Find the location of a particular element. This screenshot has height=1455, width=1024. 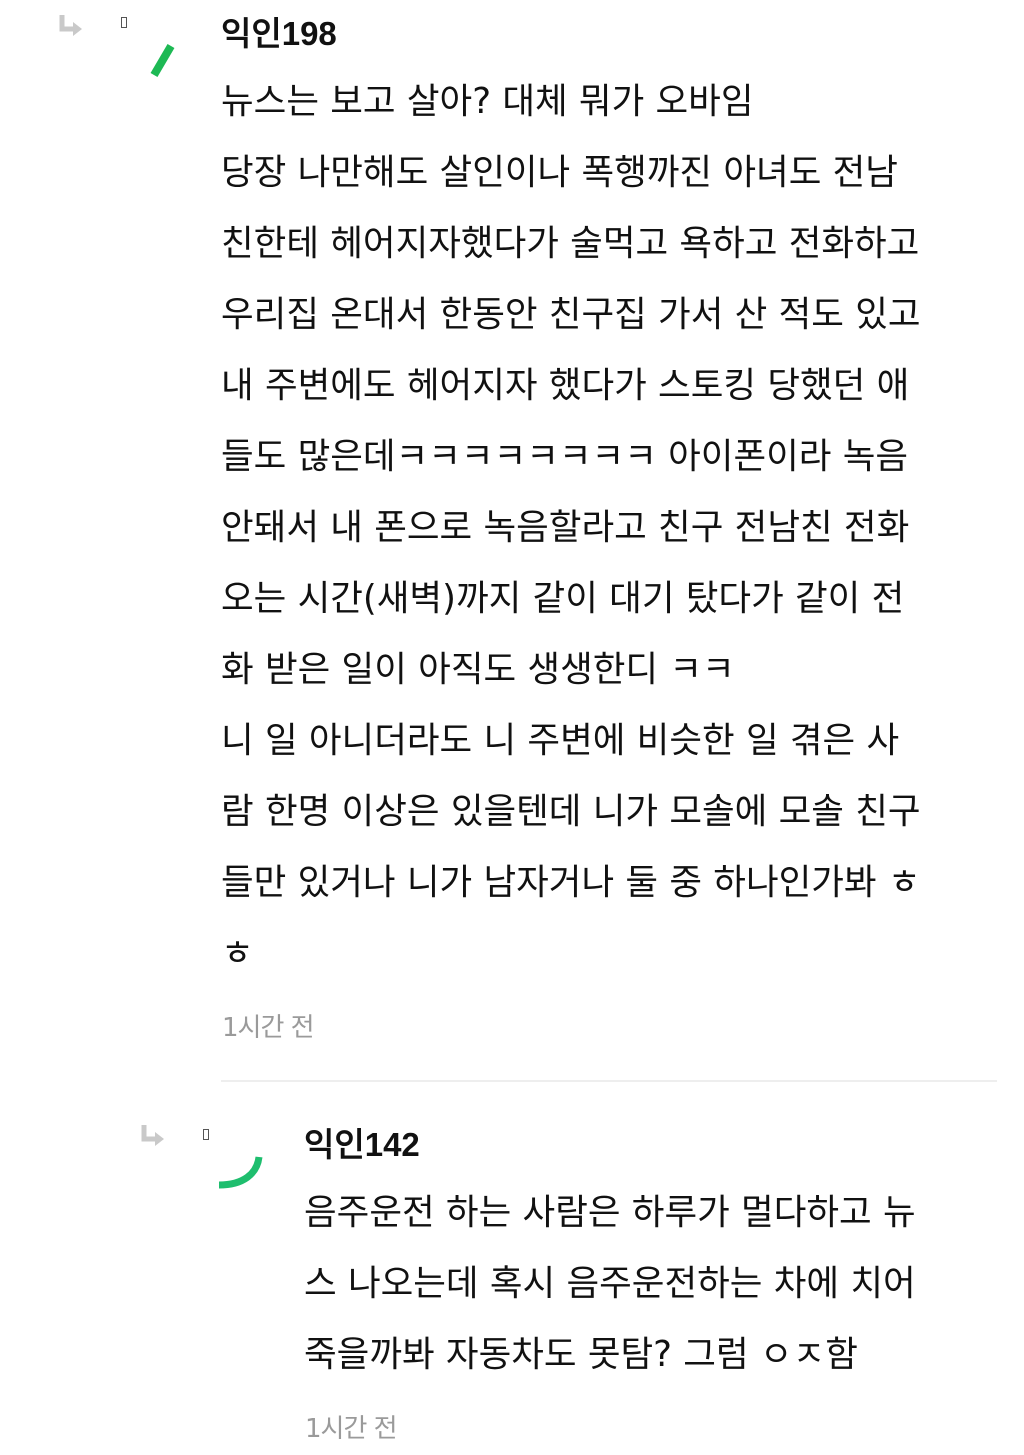

comment-author: 익인198 is located at coordinates (279, 33).